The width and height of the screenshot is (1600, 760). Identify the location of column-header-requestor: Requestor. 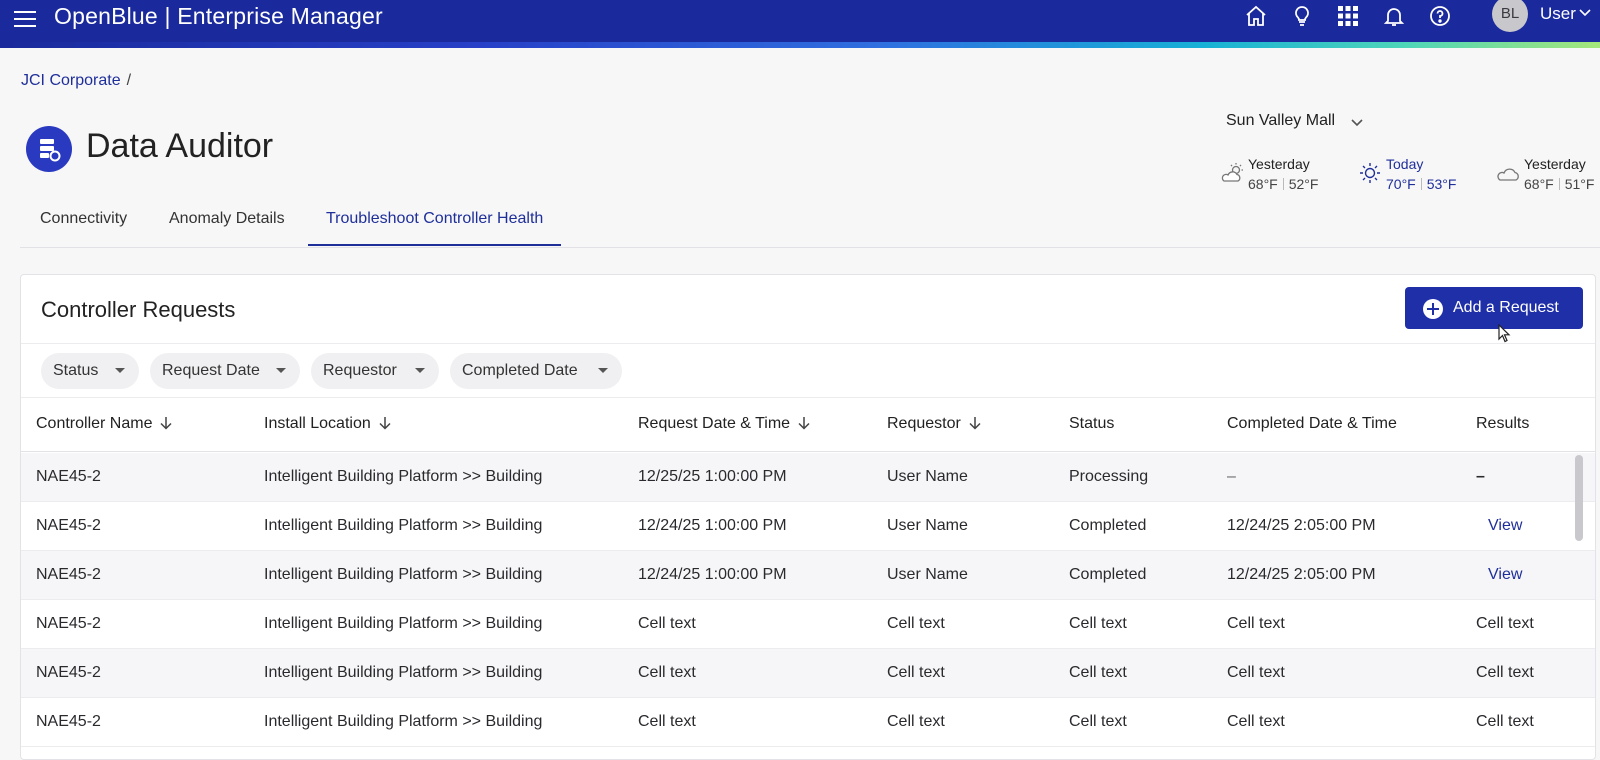
(935, 424).